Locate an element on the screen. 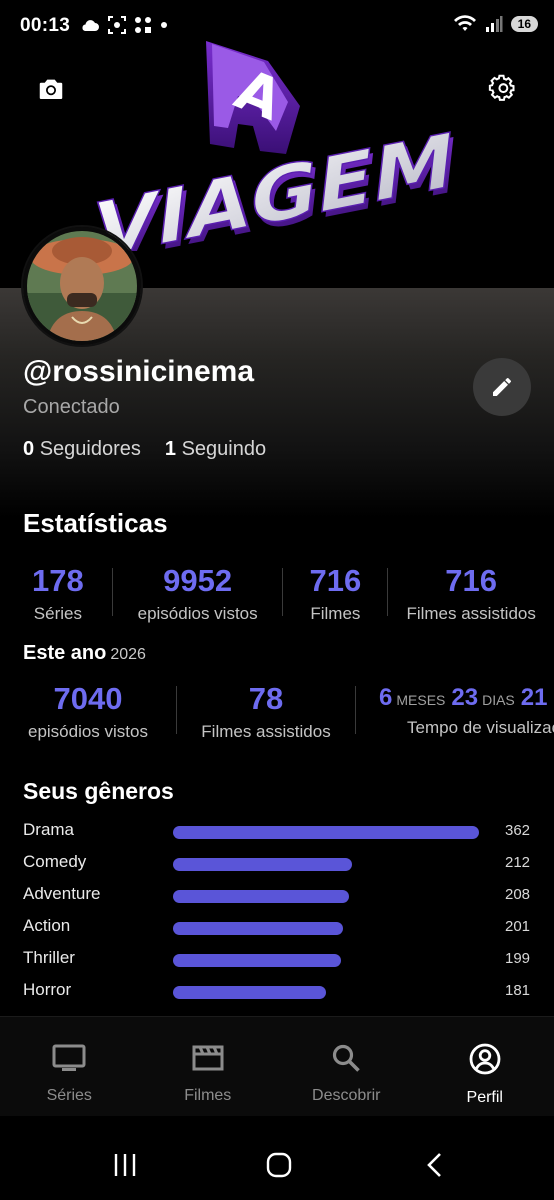 The height and width of the screenshot is (1200, 554). clapperboard-icon is located at coordinates (208, 1058).